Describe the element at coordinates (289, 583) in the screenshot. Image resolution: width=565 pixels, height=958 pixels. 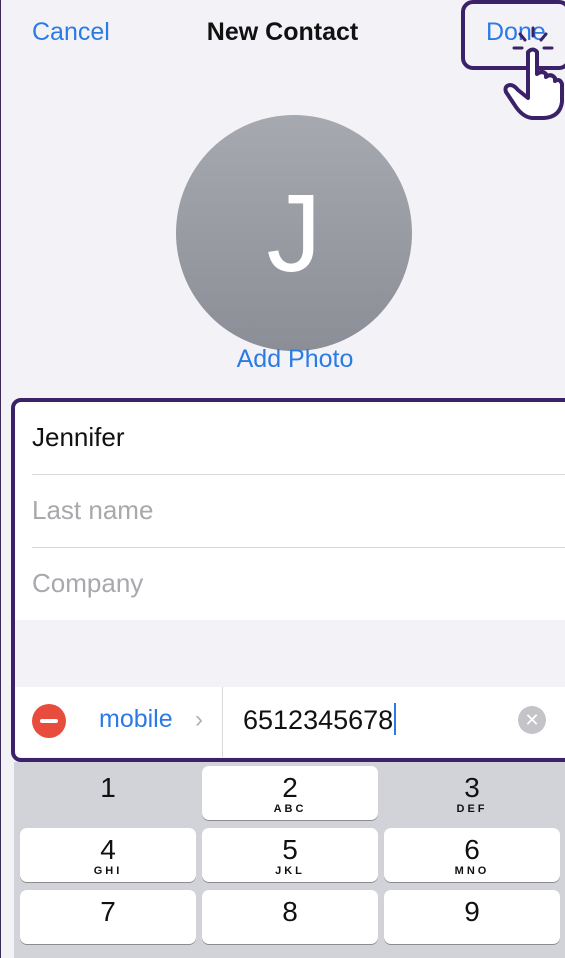
I see `company-field: Company` at that location.